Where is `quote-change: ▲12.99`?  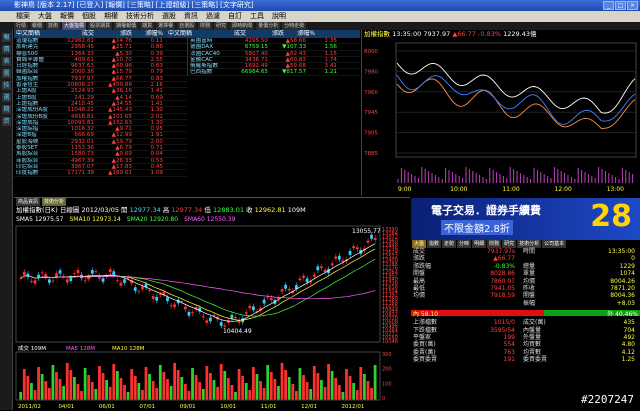 quote-change: ▲12.99 is located at coordinates (115, 134).